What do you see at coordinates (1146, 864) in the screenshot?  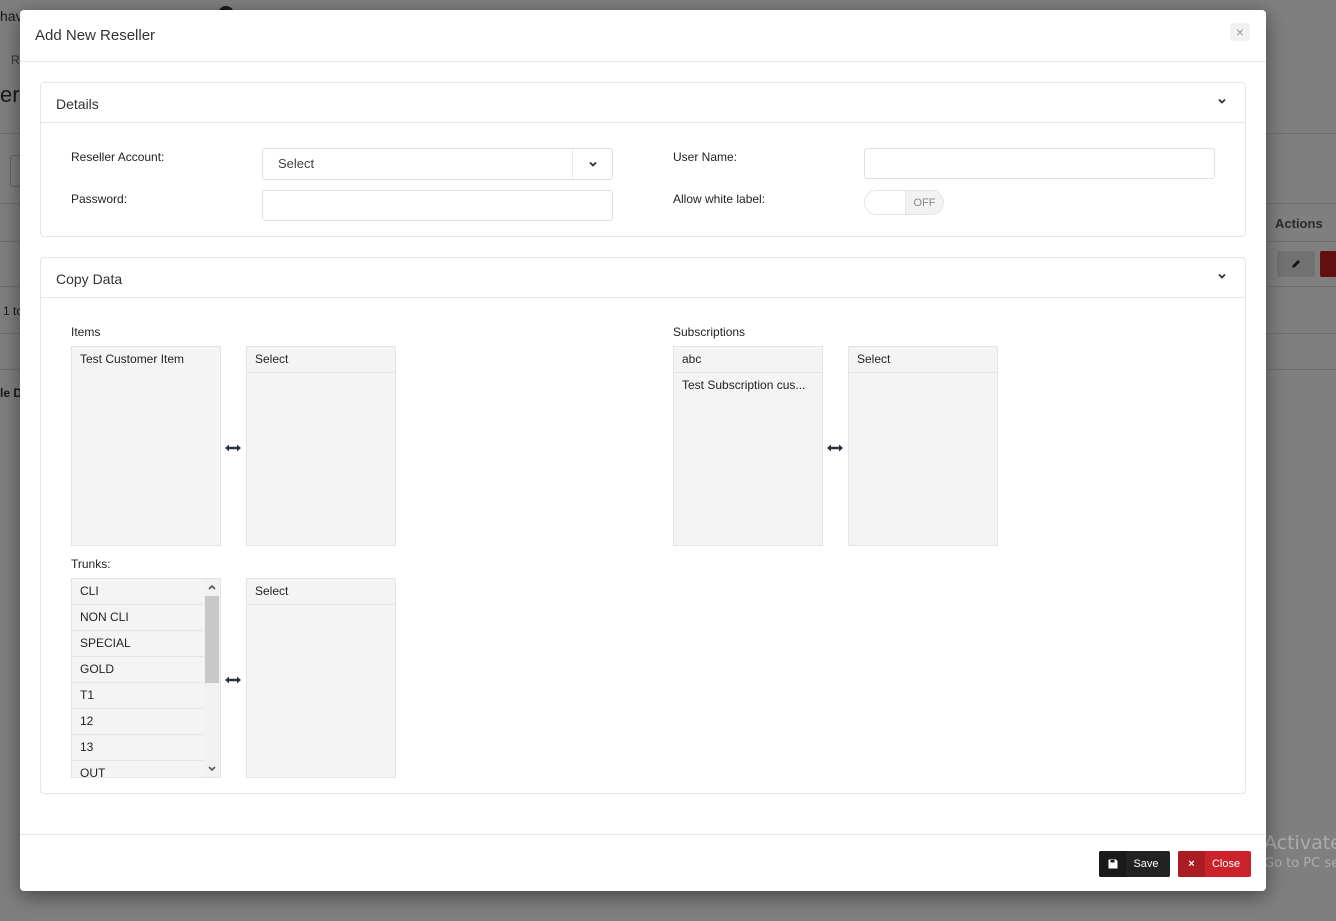 I see `save-label: Save` at bounding box center [1146, 864].